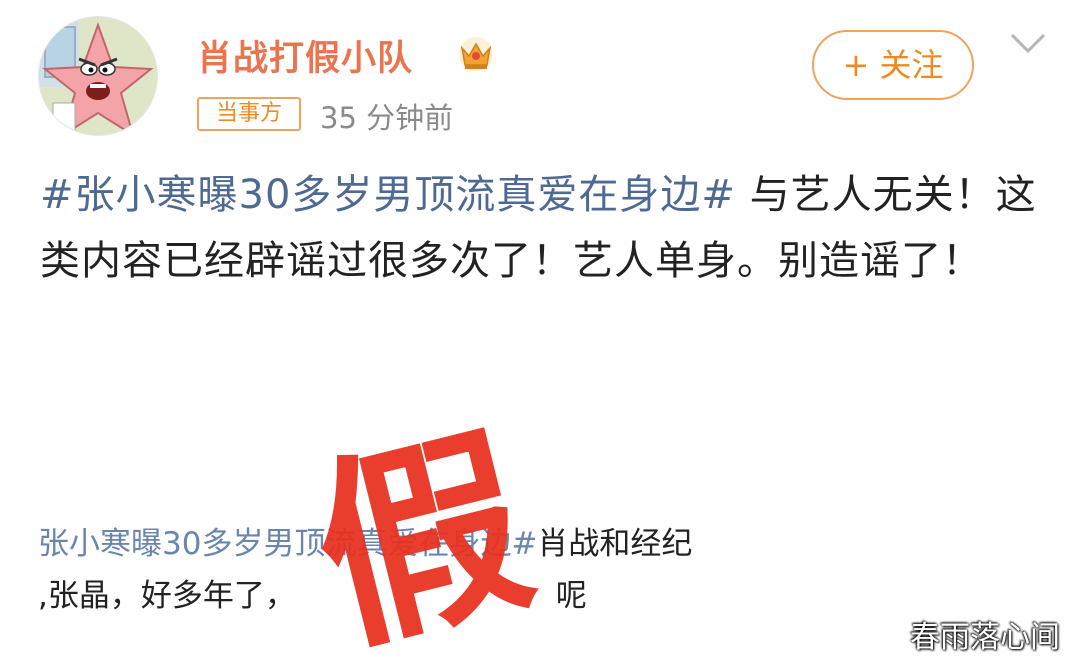  Describe the element at coordinates (249, 114) in the screenshot. I see `party-badge: 当事方` at that location.